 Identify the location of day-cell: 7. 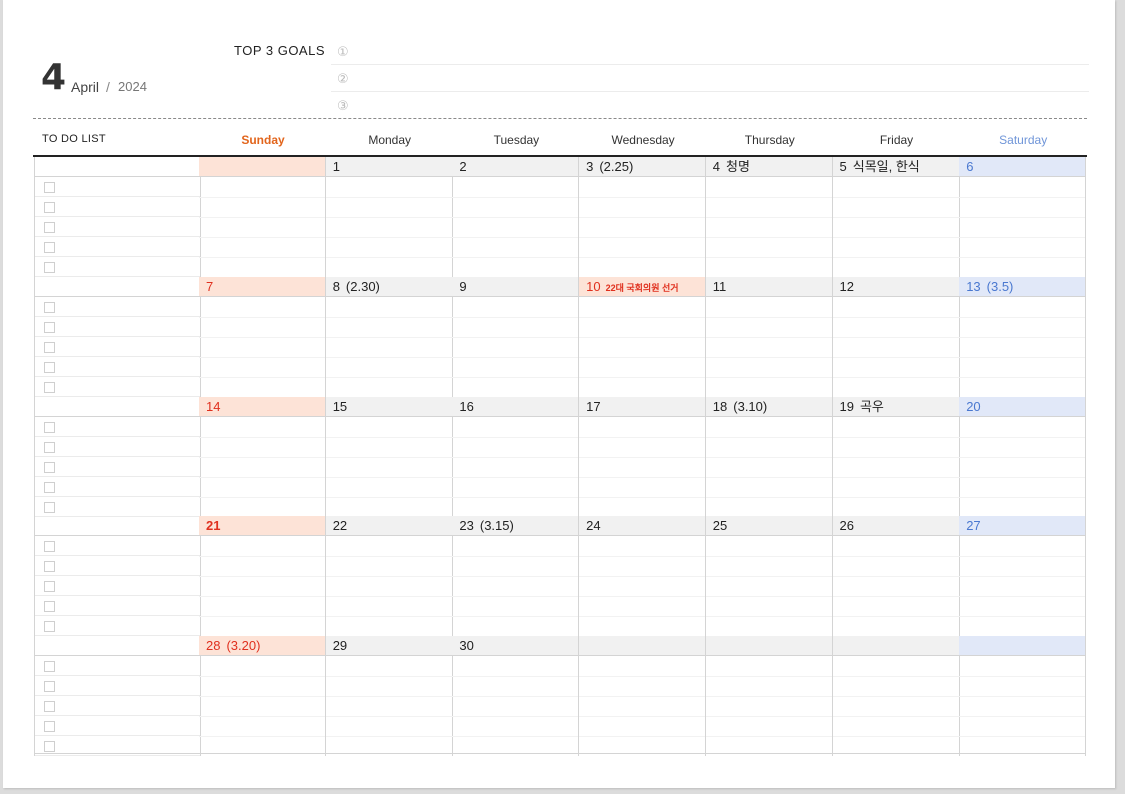
(262, 336).